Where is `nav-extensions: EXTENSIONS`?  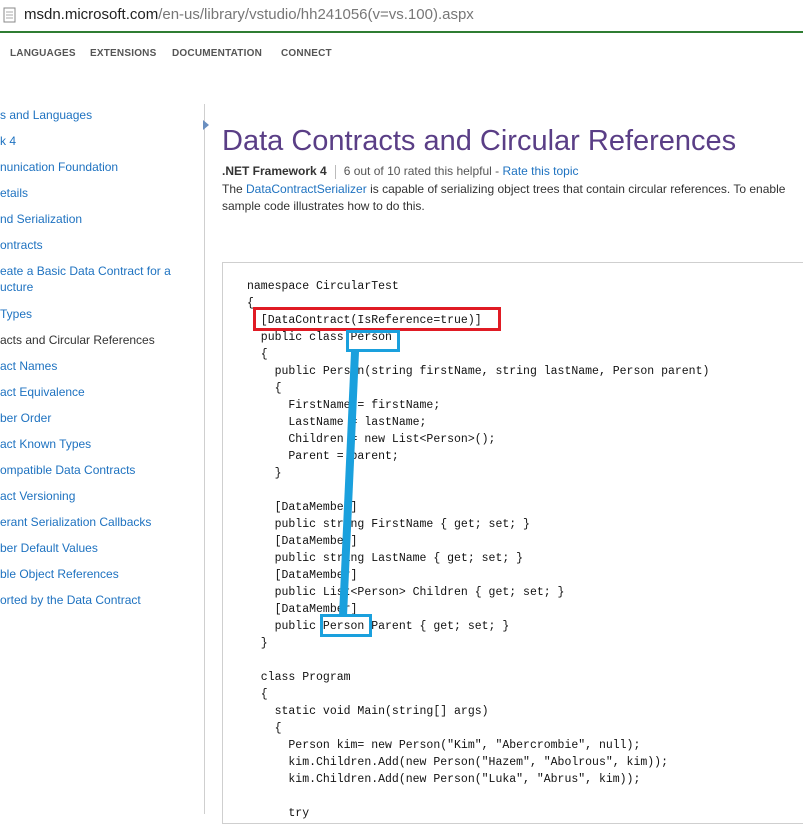
nav-extensions: EXTENSIONS is located at coordinates (123, 53).